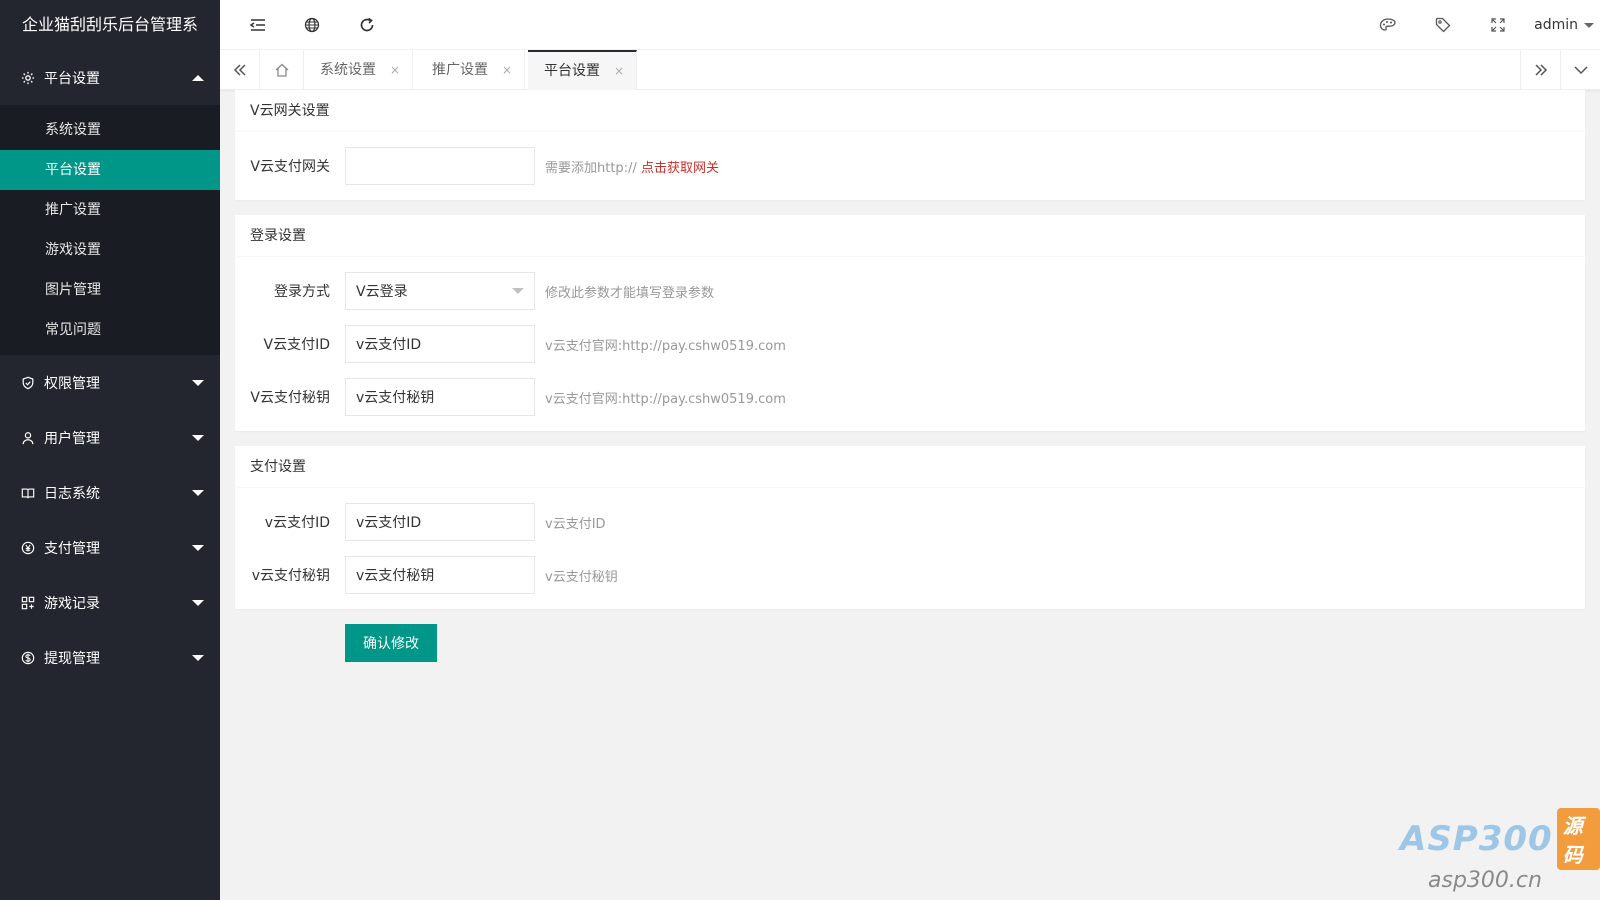 Image resolution: width=1600 pixels, height=900 pixels. What do you see at coordinates (290, 576) in the screenshot?
I see `field-label: v云支付秘钥` at bounding box center [290, 576].